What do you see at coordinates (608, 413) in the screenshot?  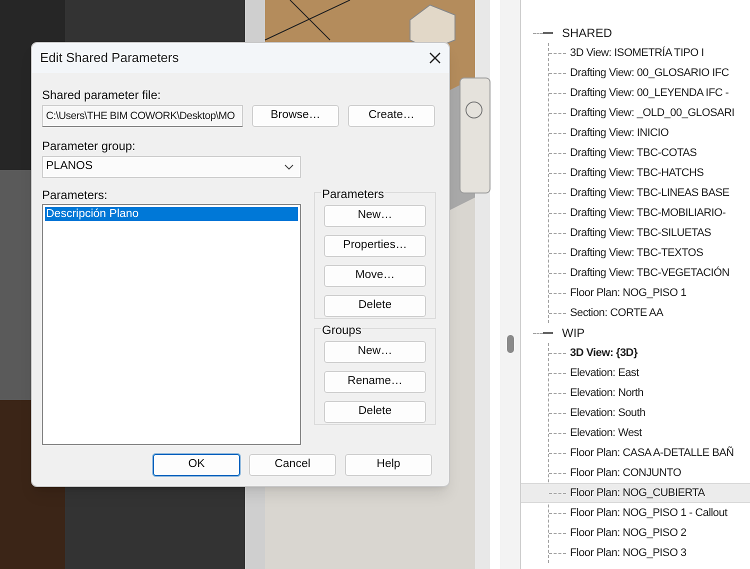 I see `tree-item: Elevation: South` at bounding box center [608, 413].